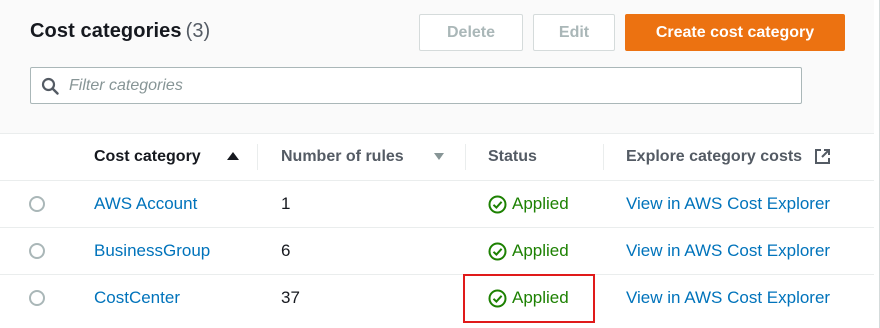  Describe the element at coordinates (137, 298) in the screenshot. I see `cost-category-link: CostCenter` at that location.